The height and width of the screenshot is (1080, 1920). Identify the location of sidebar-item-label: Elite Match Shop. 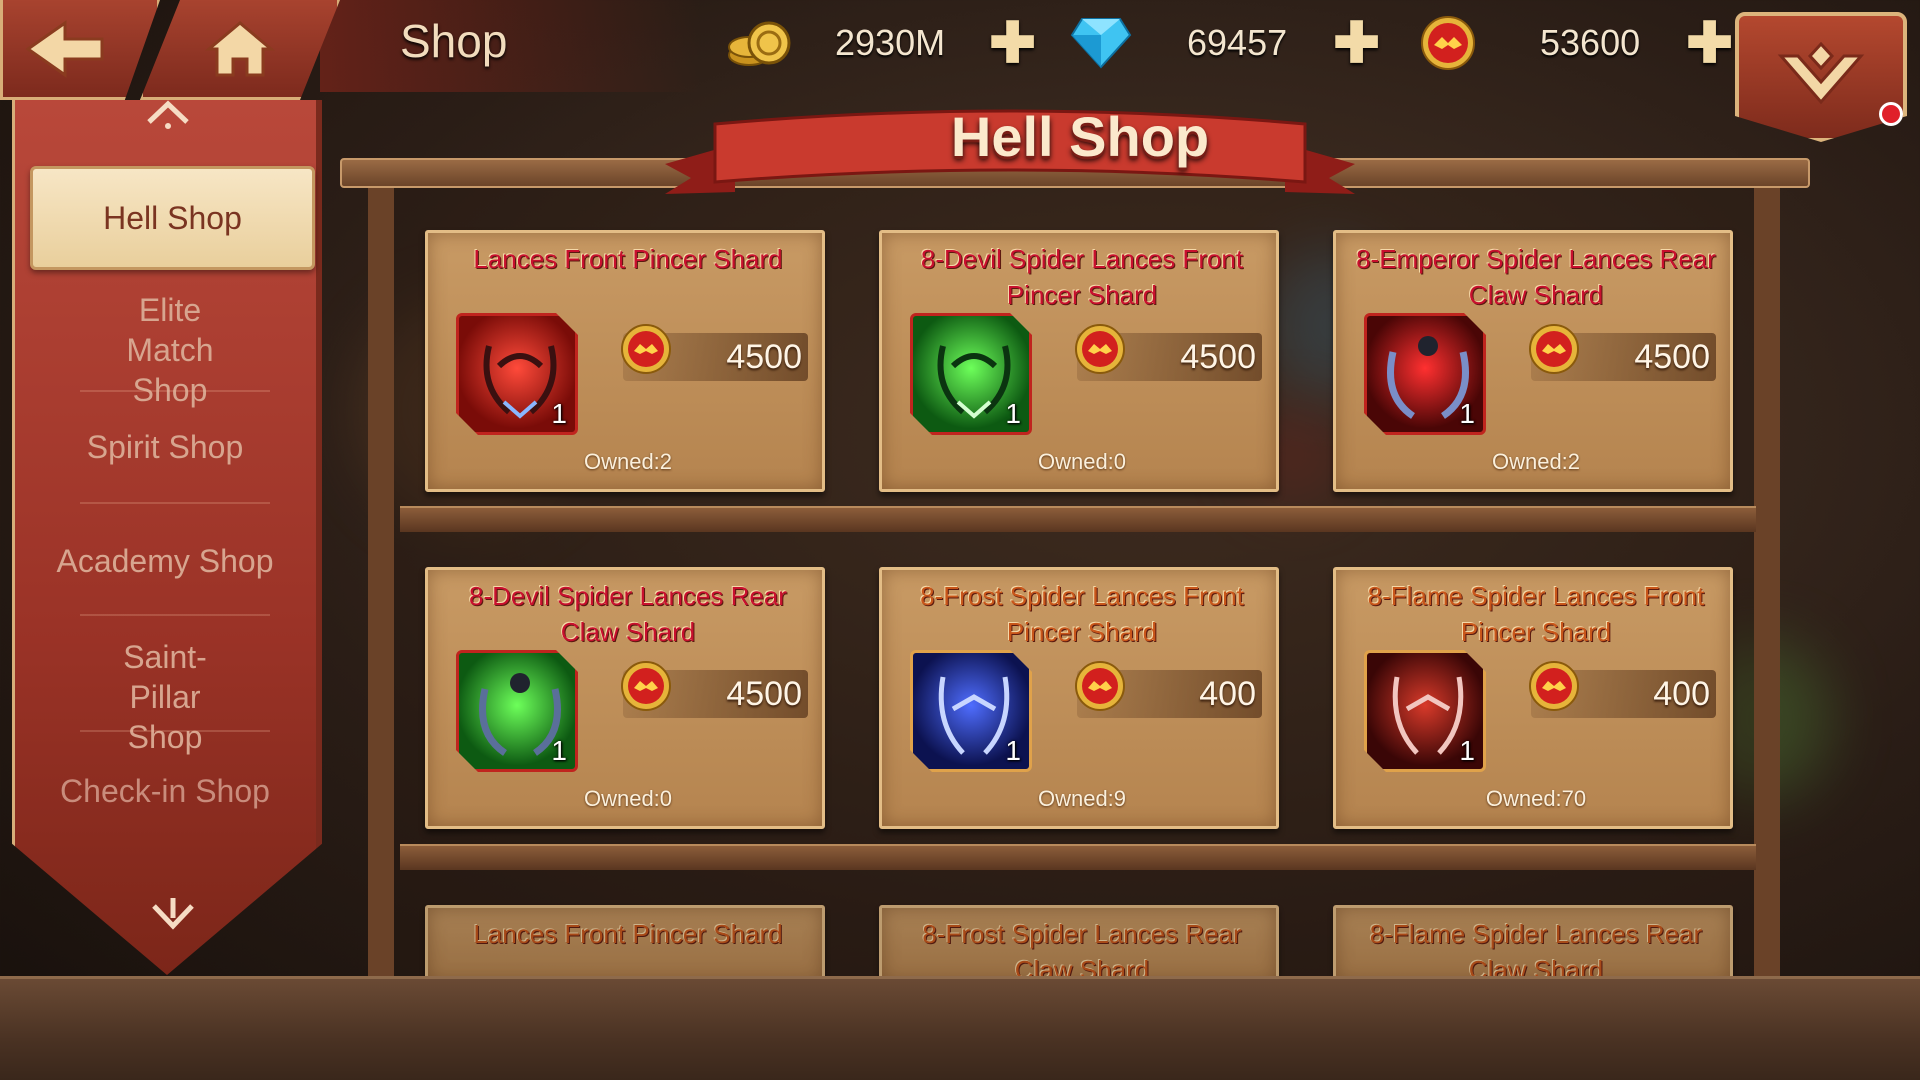
(170, 350).